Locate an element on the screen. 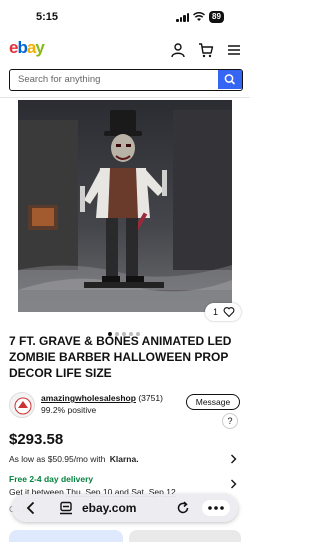  wifi-icon is located at coordinates (199, 16).